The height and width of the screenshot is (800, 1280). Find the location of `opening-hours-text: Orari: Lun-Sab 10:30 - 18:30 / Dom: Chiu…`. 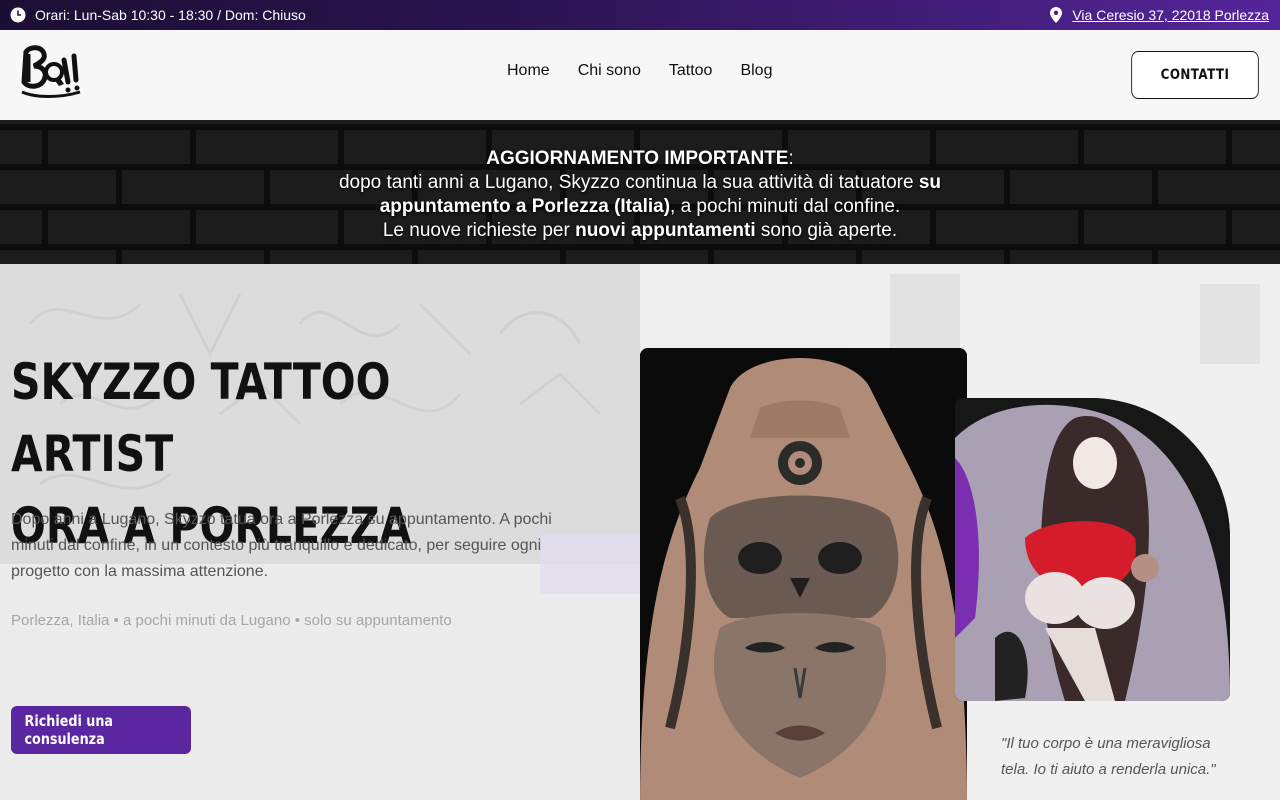

opening-hours-text: Orari: Lun-Sab 10:30 - 18:30 / Dom: Chiu… is located at coordinates (170, 15).